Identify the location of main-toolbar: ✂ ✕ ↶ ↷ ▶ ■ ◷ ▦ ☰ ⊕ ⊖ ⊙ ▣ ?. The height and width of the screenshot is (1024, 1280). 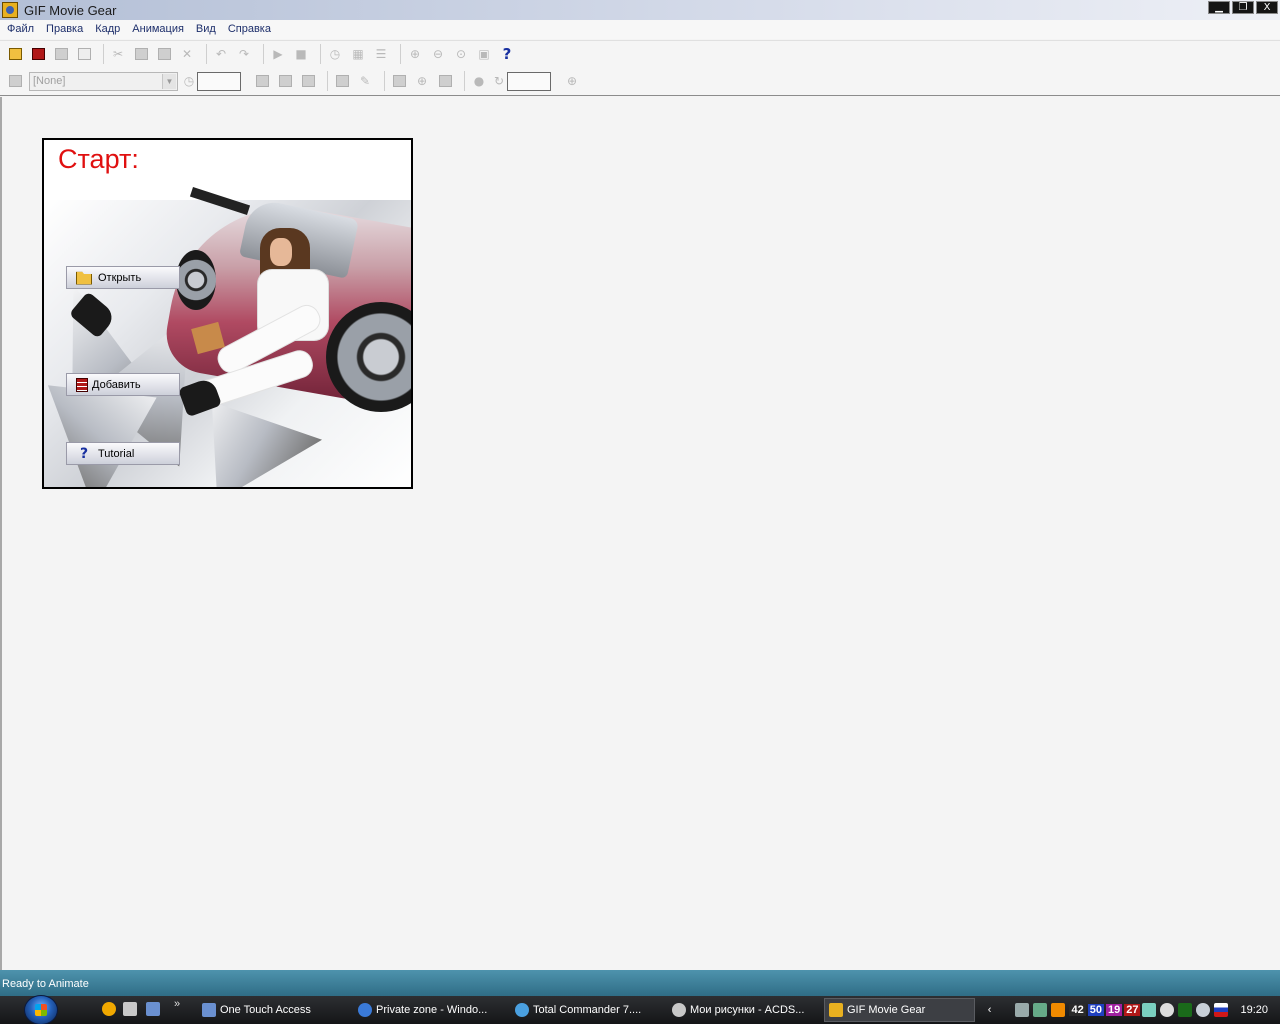
(640, 53).